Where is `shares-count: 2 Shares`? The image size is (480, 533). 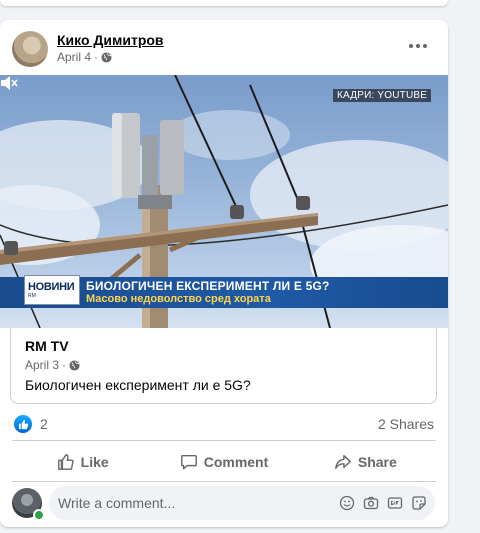
shares-count: 2 Shares is located at coordinates (406, 424).